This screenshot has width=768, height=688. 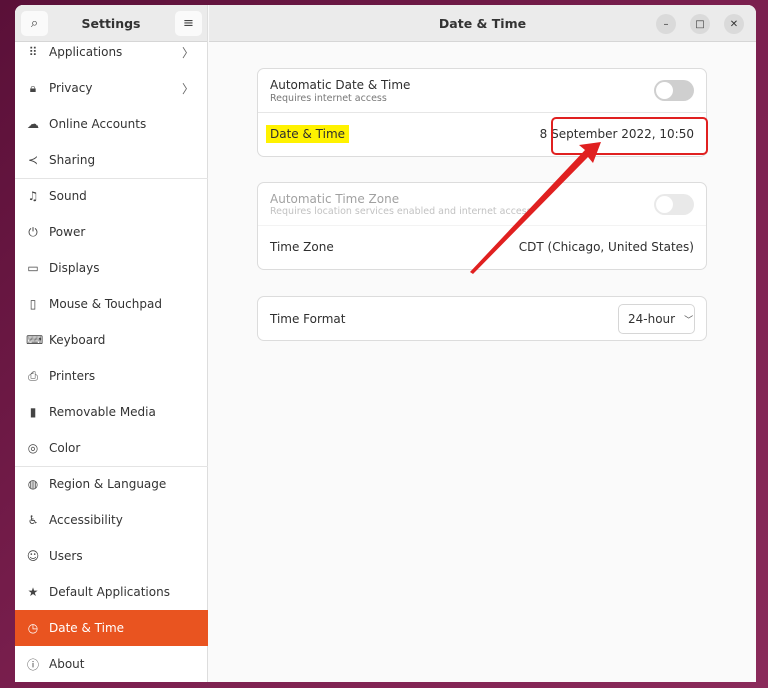 What do you see at coordinates (111, 160) in the screenshot?
I see `sidebar-item-sharing: ≺ Sharing` at bounding box center [111, 160].